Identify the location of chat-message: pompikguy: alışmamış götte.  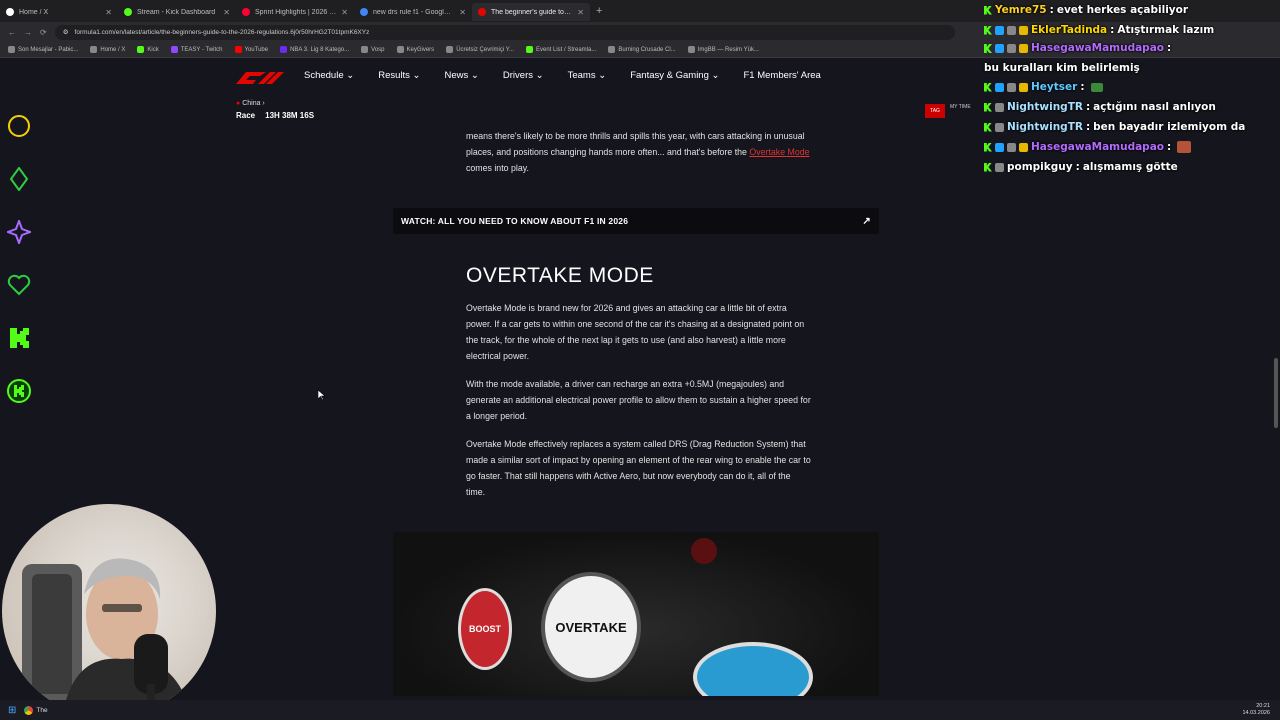
(1130, 167).